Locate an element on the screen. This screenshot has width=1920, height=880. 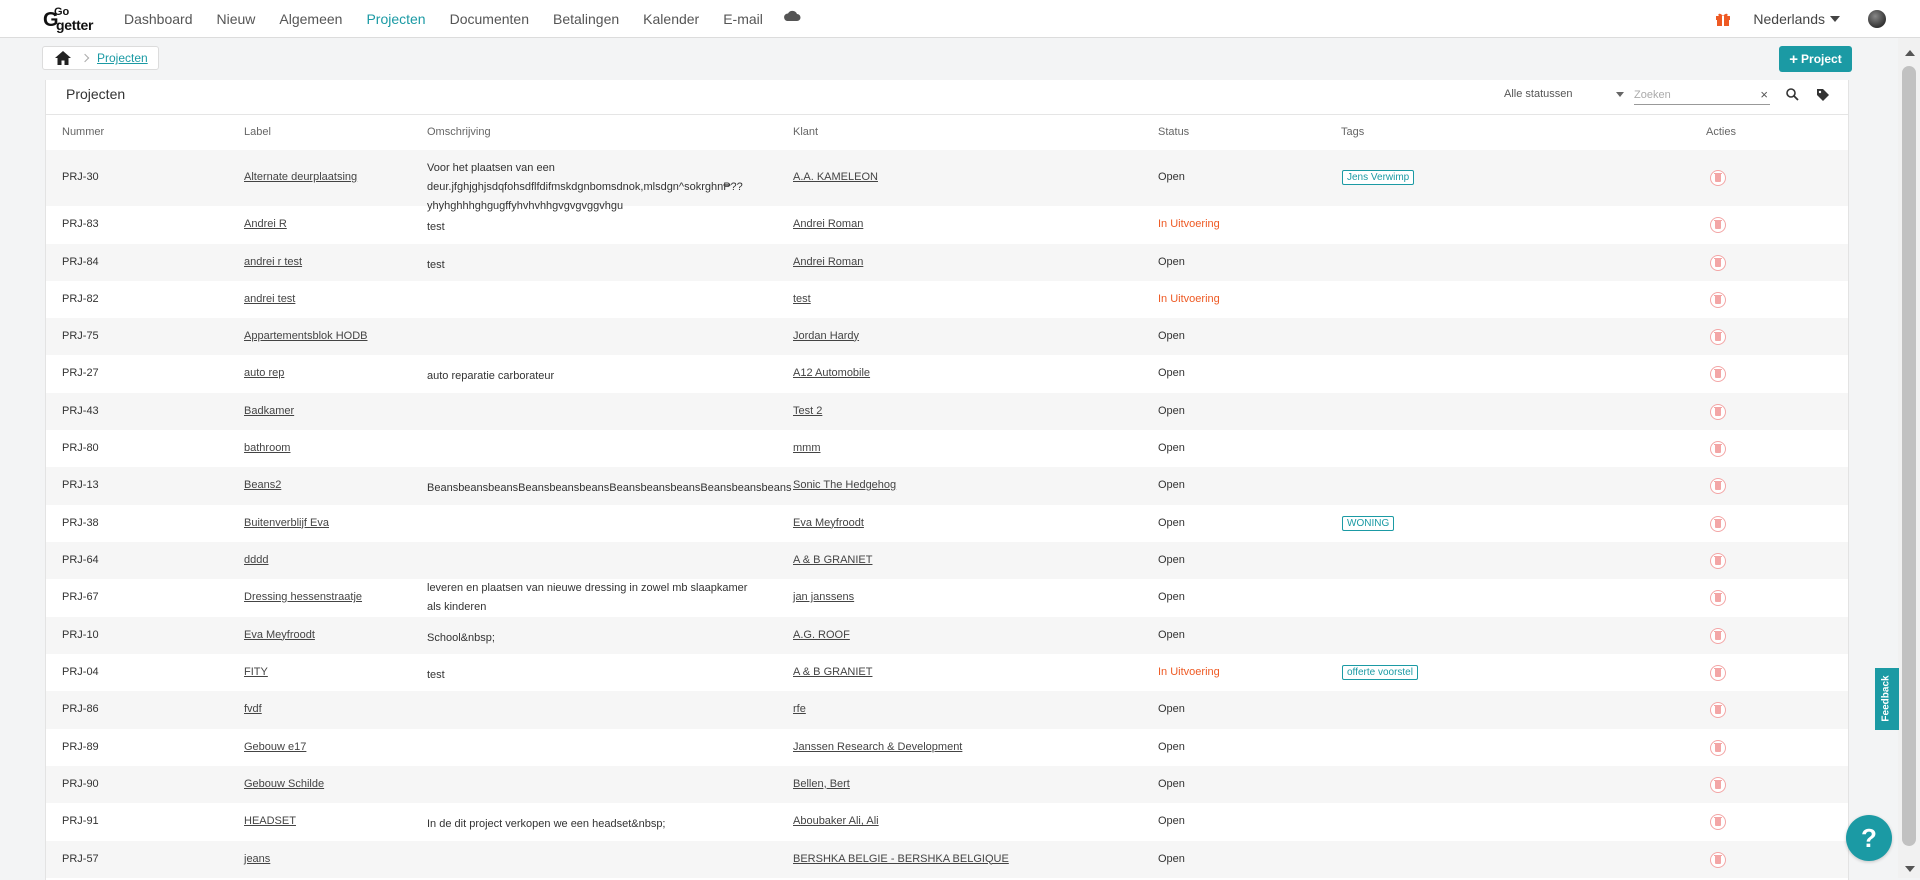
language-selector: Nederlands is located at coordinates (1796, 19).